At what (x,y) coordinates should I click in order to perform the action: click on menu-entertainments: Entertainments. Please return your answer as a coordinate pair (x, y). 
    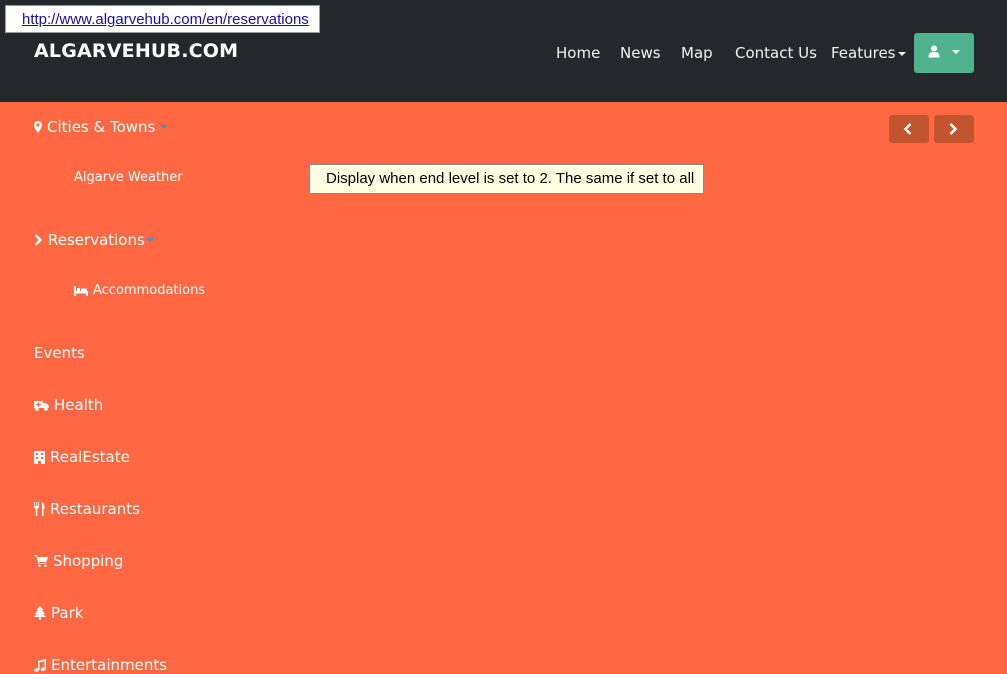
    Looking at the image, I should click on (100, 665).